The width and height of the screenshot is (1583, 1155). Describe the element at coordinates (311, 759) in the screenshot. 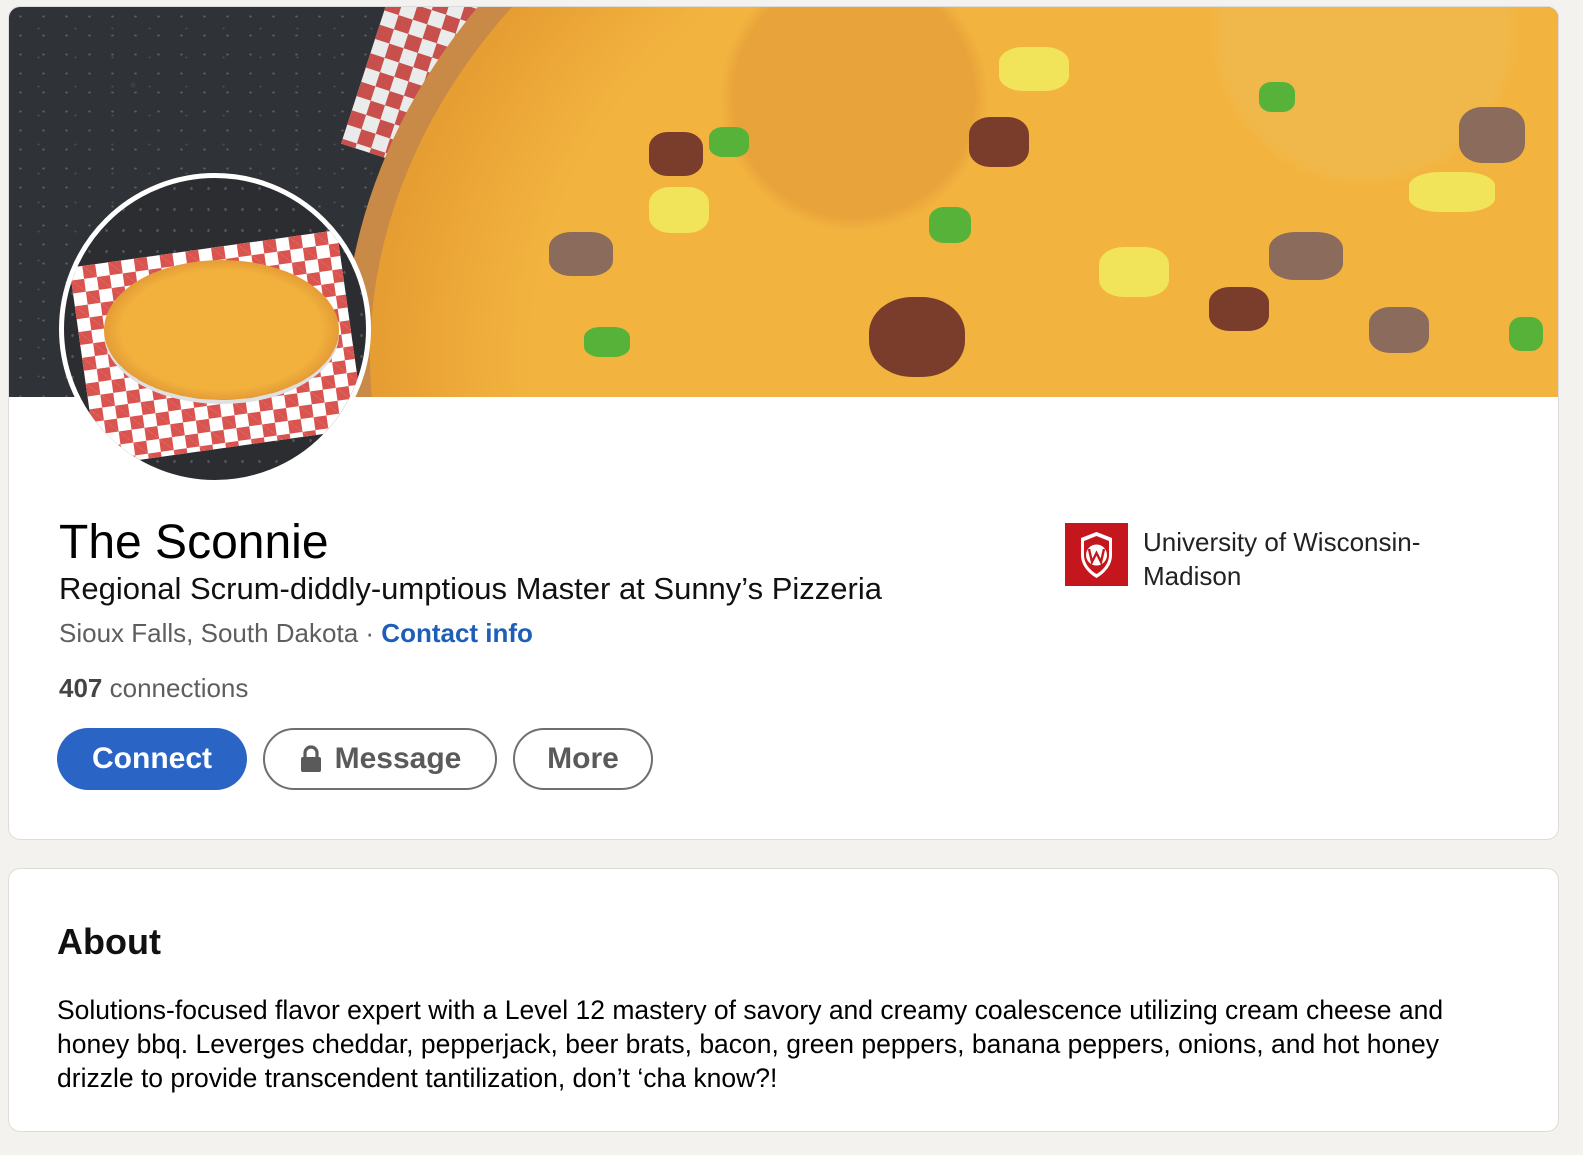

I see `lock-icon` at that location.